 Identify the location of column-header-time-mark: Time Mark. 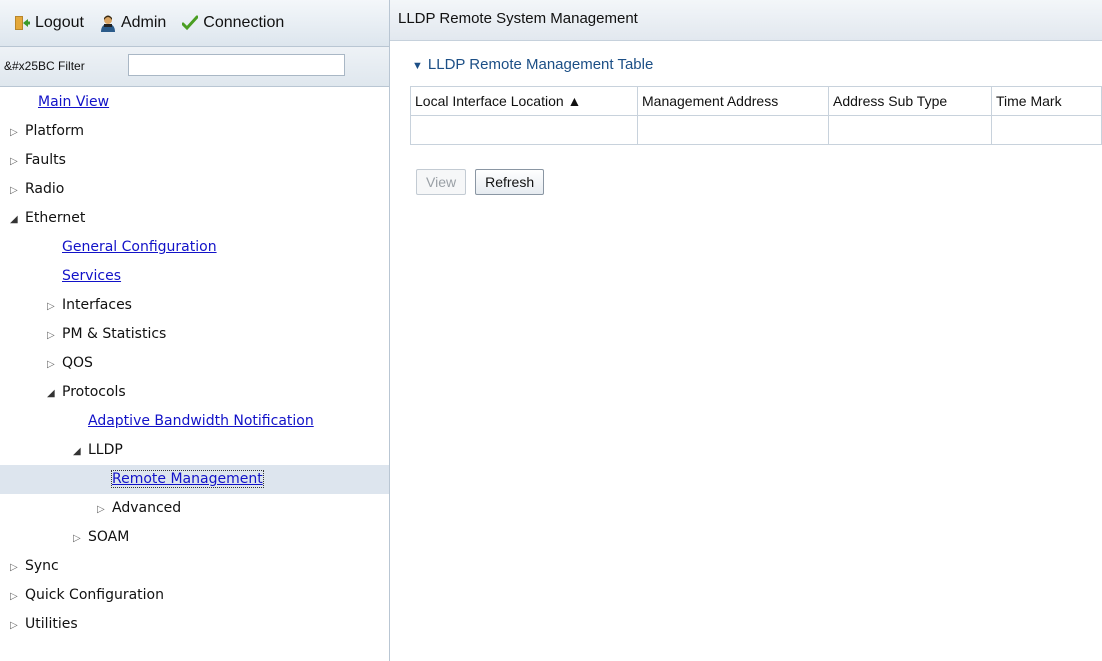
(1046, 101).